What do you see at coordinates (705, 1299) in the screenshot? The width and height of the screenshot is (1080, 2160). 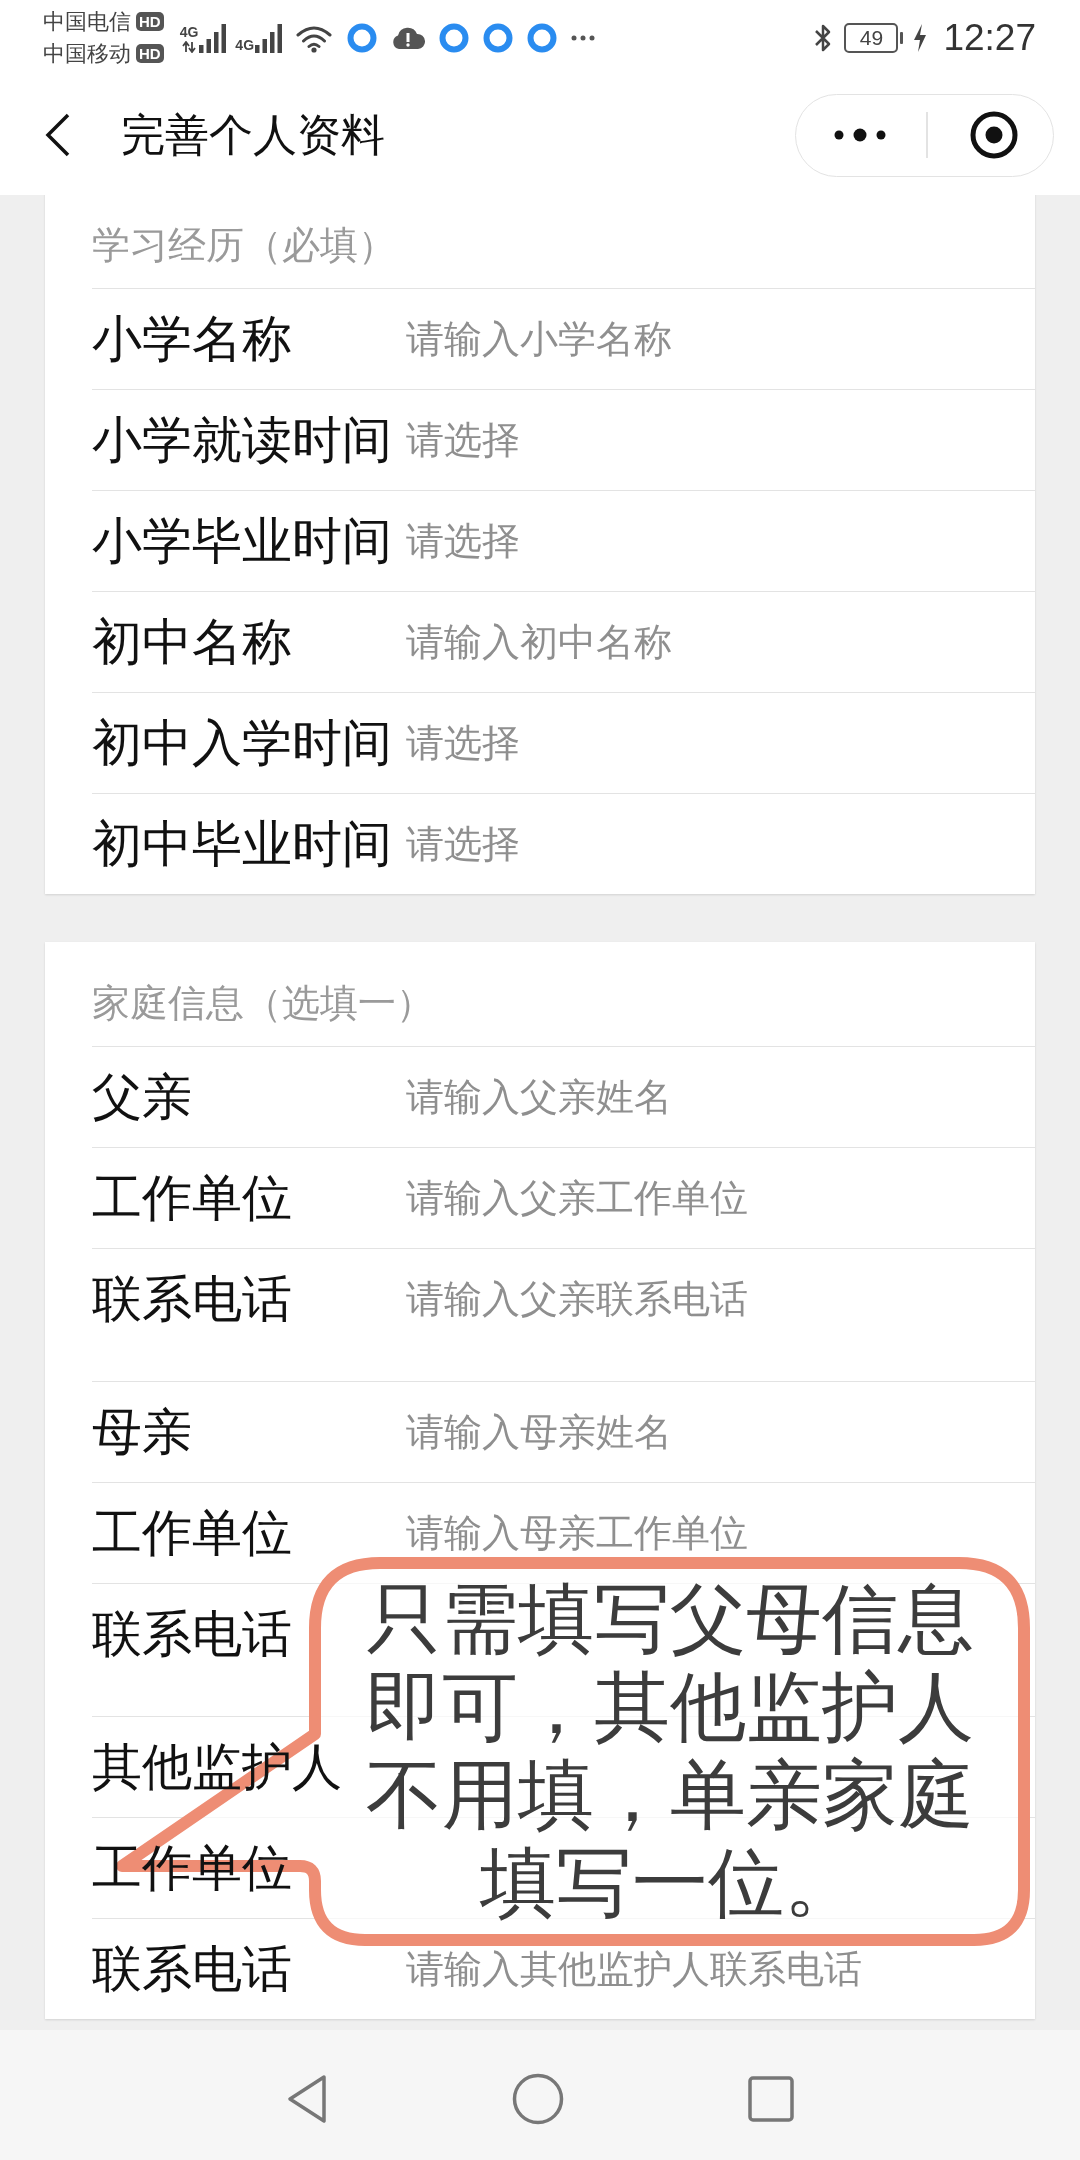 I see `input-field: 请输入父亲联系电话` at bounding box center [705, 1299].